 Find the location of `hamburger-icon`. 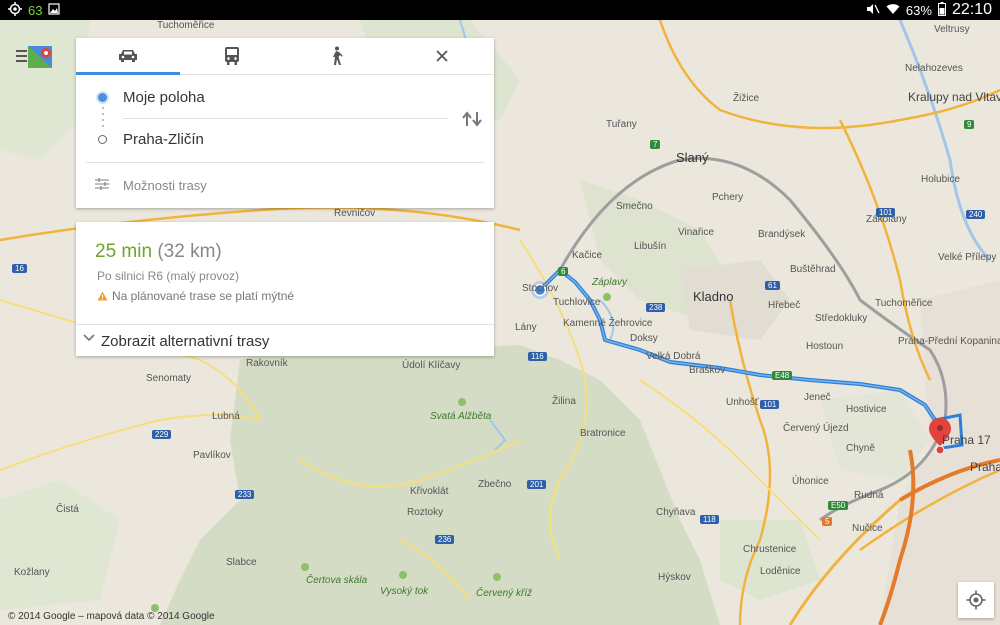

hamburger-icon is located at coordinates (34, 57).